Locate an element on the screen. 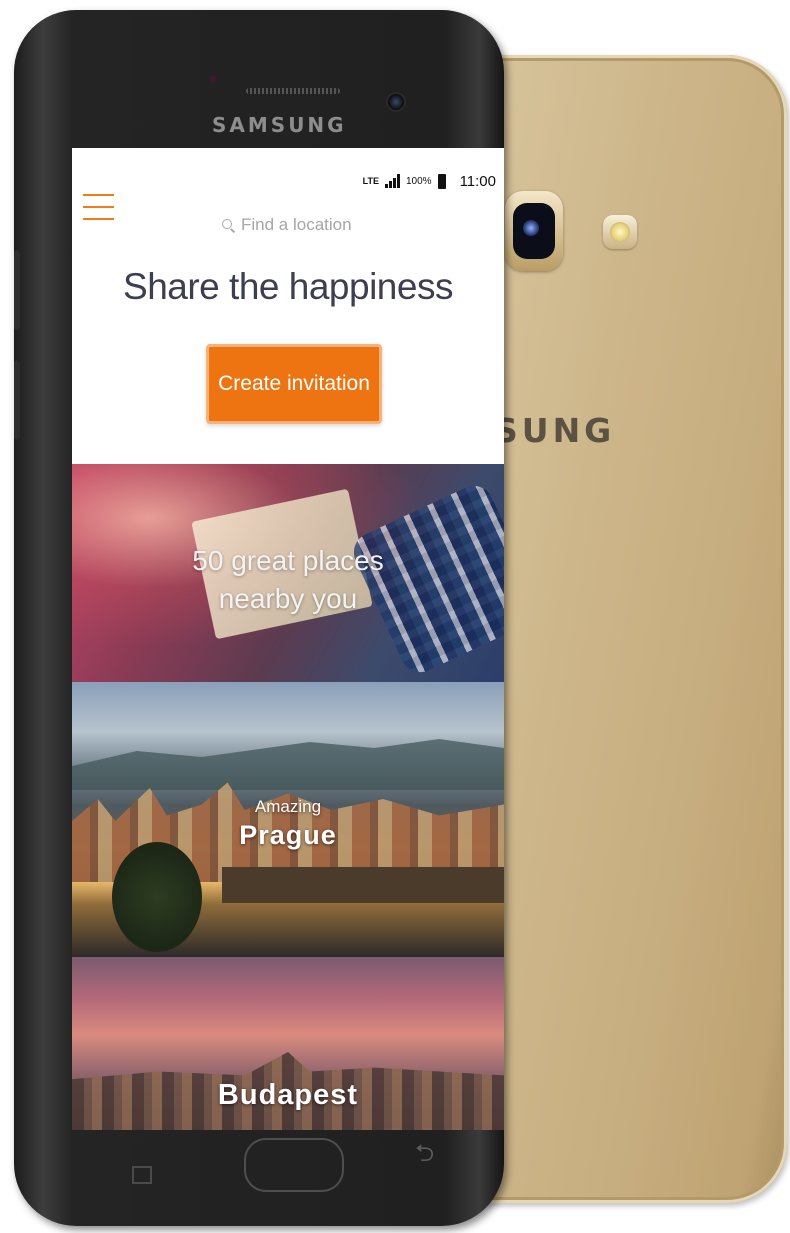  card-title-line: nearby you is located at coordinates (288, 598).